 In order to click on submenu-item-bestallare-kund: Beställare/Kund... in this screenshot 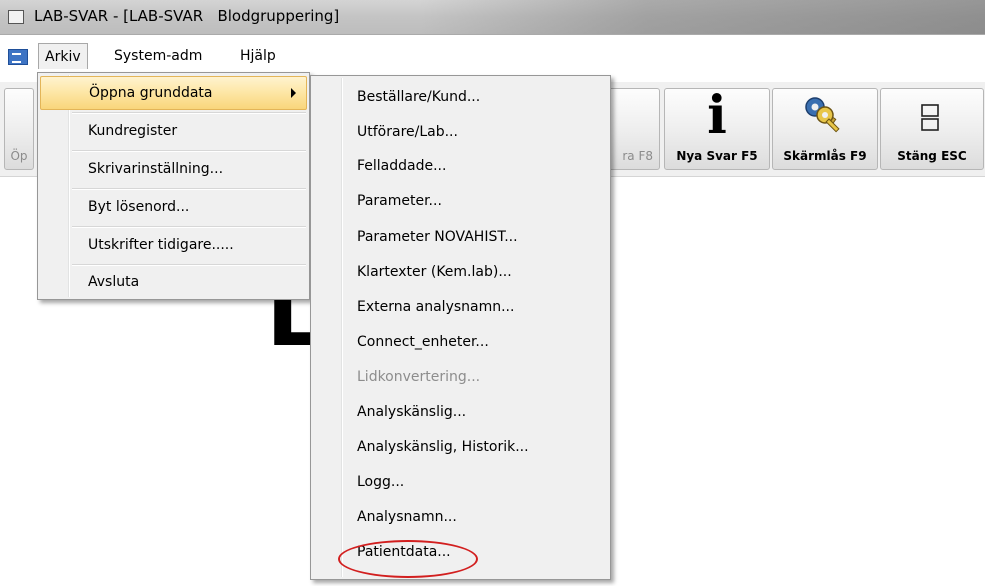, I will do `click(418, 101)`.